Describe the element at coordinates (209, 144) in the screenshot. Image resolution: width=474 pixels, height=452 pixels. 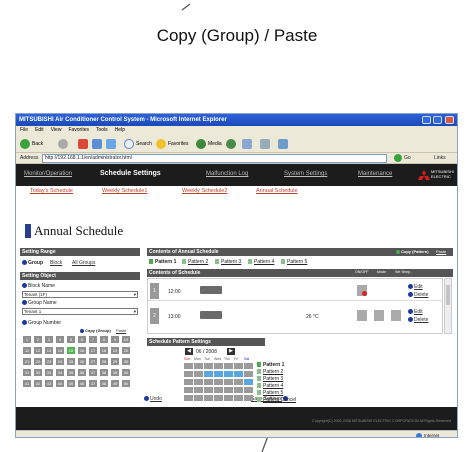
I see `media-button: Media` at that location.